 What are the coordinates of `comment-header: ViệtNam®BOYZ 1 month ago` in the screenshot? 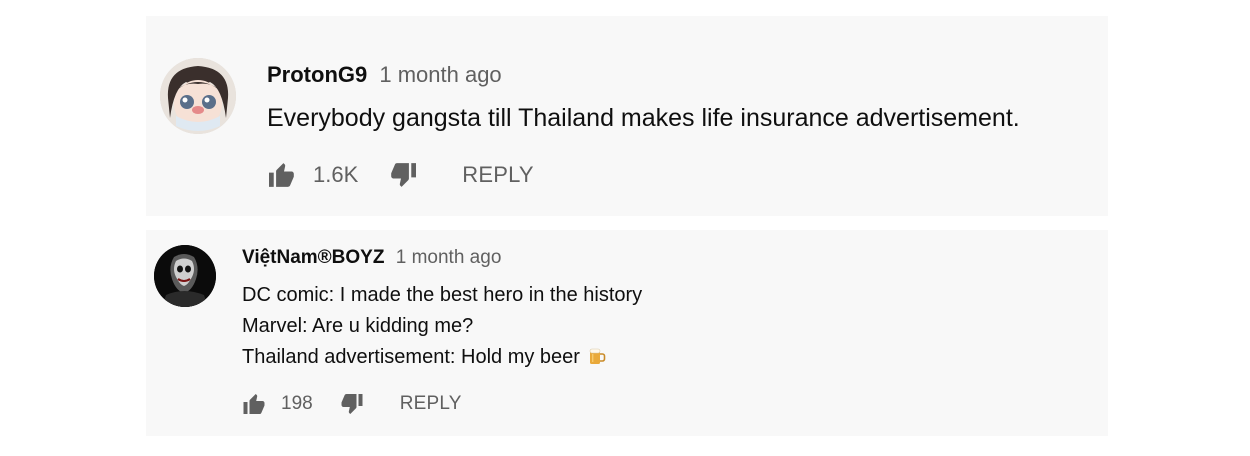 It's located at (371, 258).